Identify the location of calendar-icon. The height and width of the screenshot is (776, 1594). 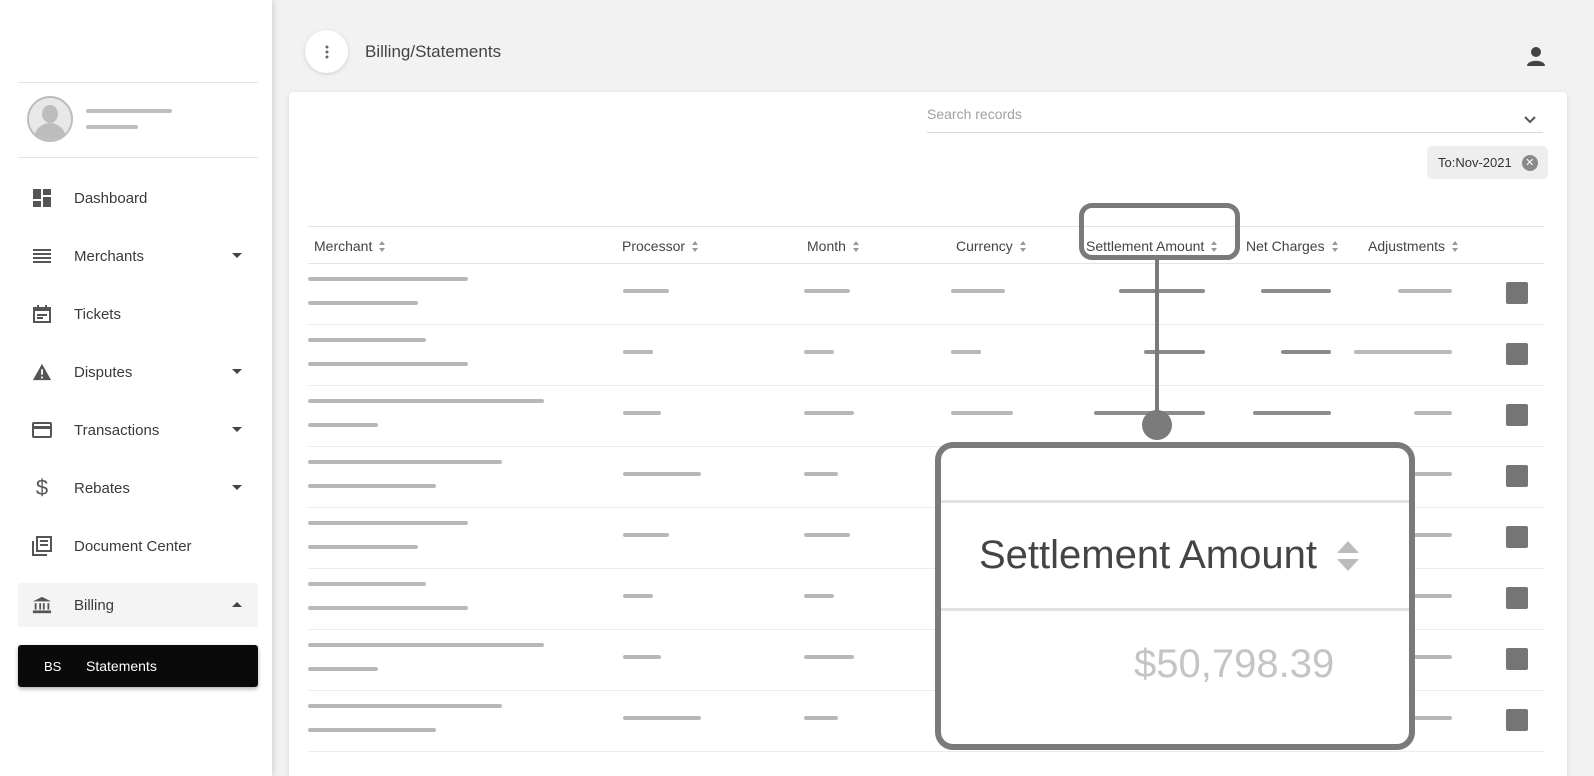
(42, 314).